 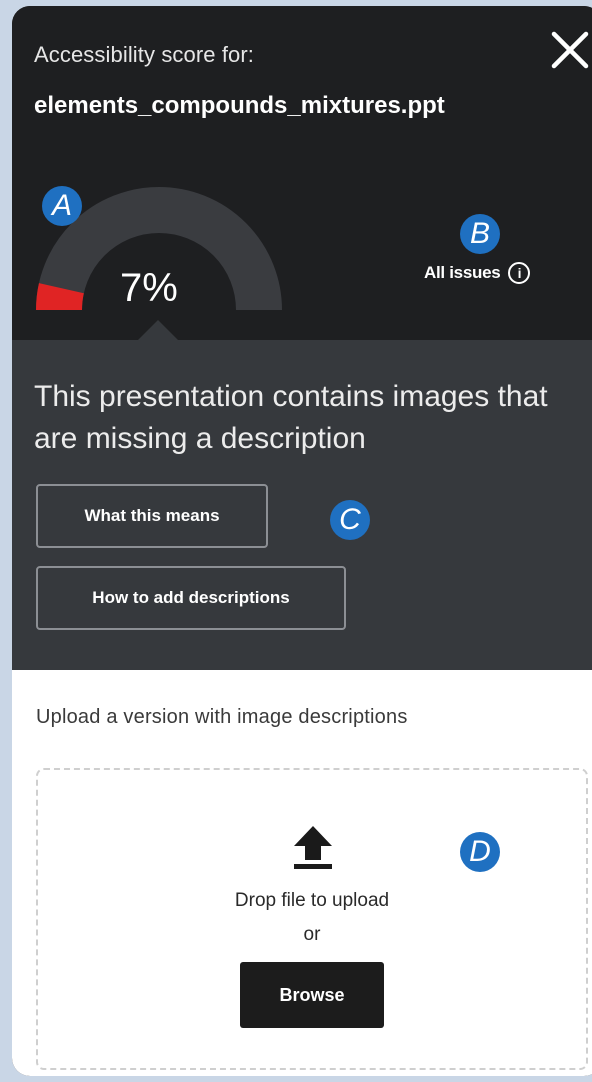 What do you see at coordinates (312, 995) in the screenshot?
I see `browse-button: Browse` at bounding box center [312, 995].